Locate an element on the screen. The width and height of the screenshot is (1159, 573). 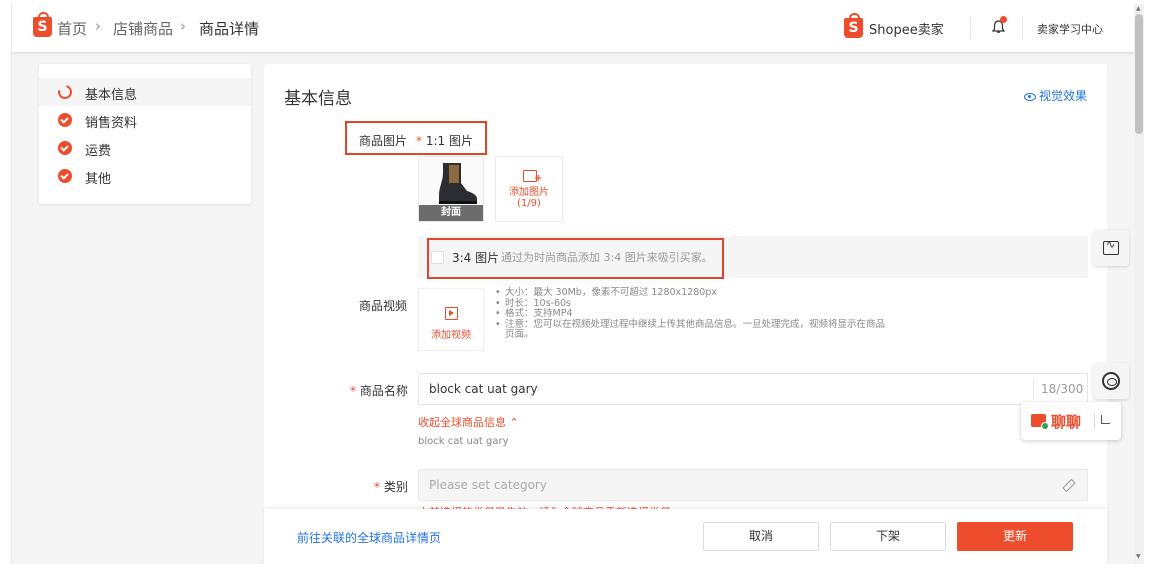
spec-item: 格式：支持MP4 is located at coordinates (690, 314).